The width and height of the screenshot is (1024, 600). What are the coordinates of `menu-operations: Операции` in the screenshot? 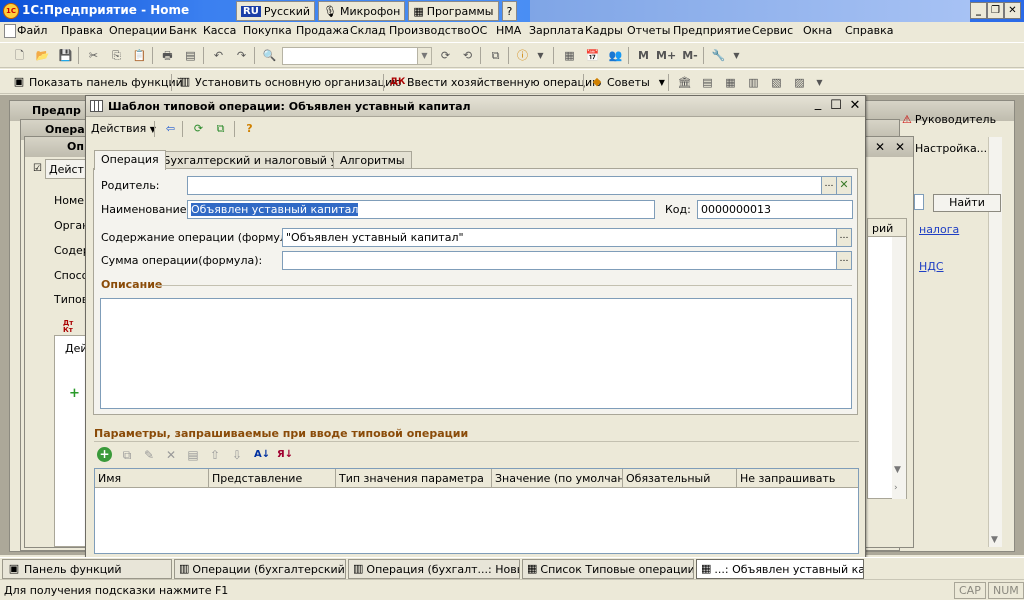 It's located at (138, 30).